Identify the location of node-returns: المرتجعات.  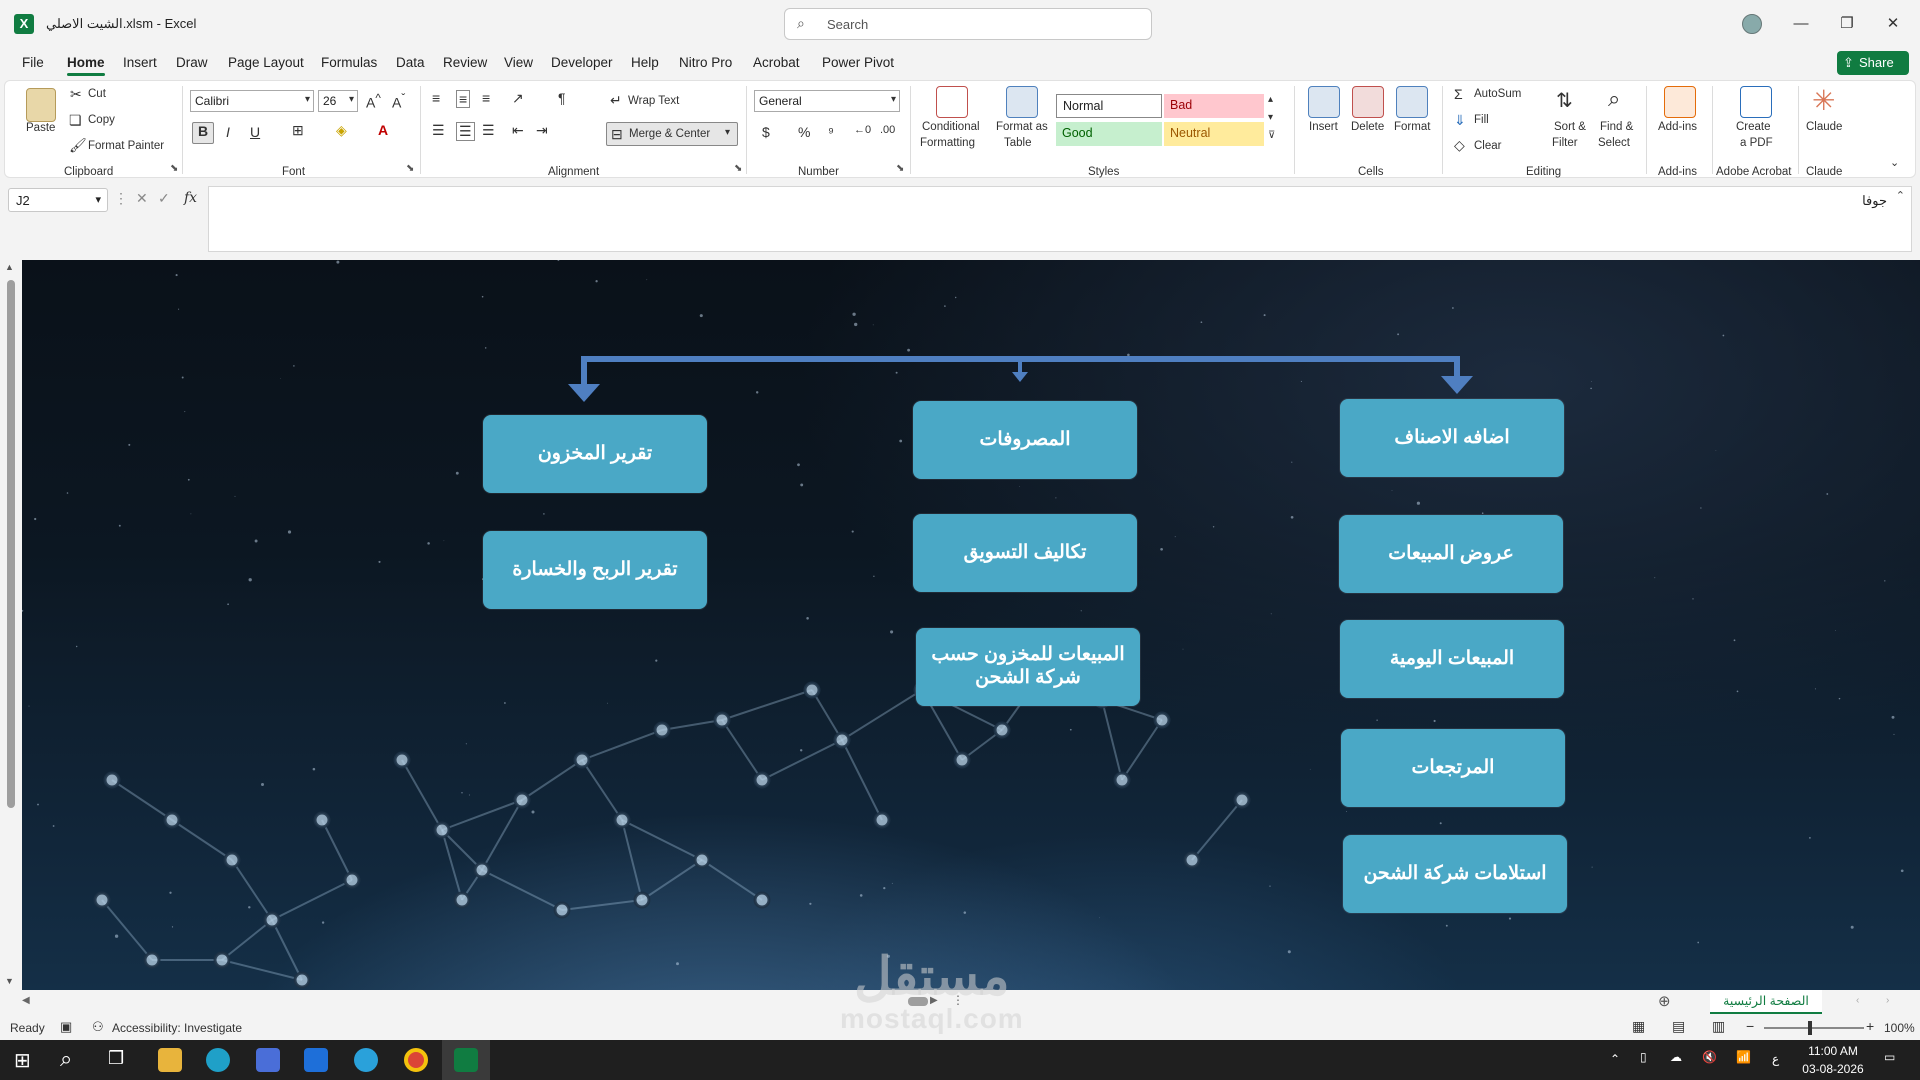
(1453, 768).